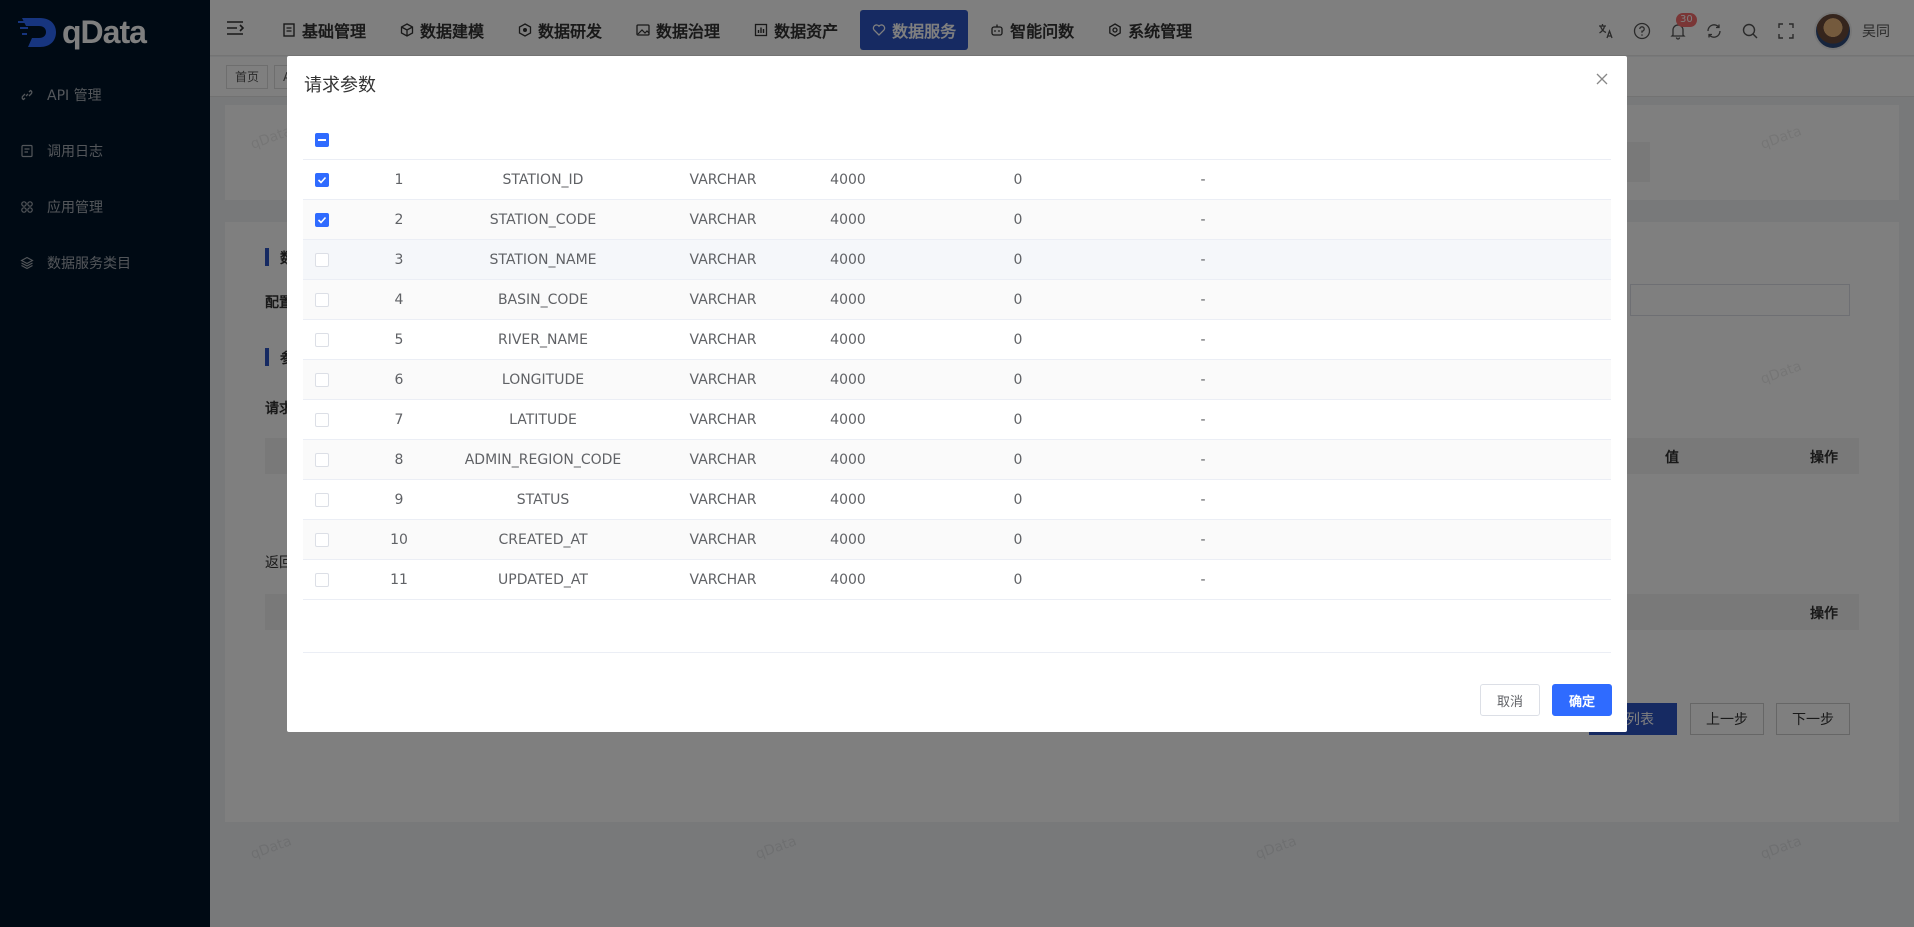 The image size is (1914, 927). I want to click on column-name: RIVER_NAME, so click(543, 340).